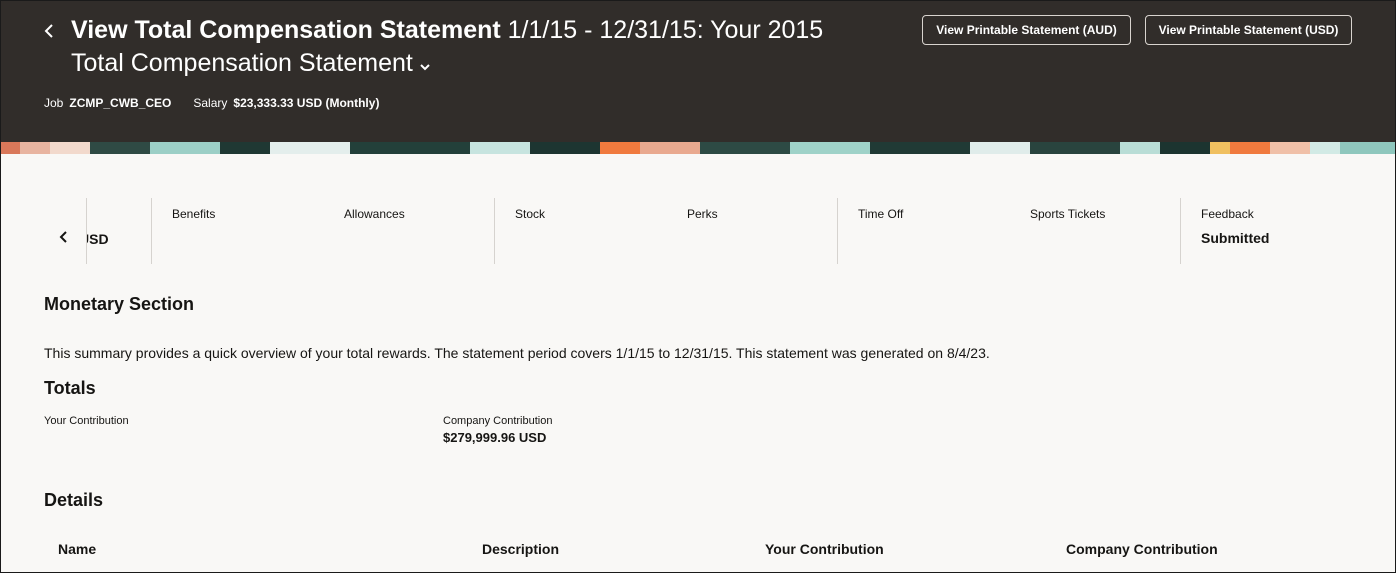  I want to click on tab-label: Feedback, so click(1227, 214).